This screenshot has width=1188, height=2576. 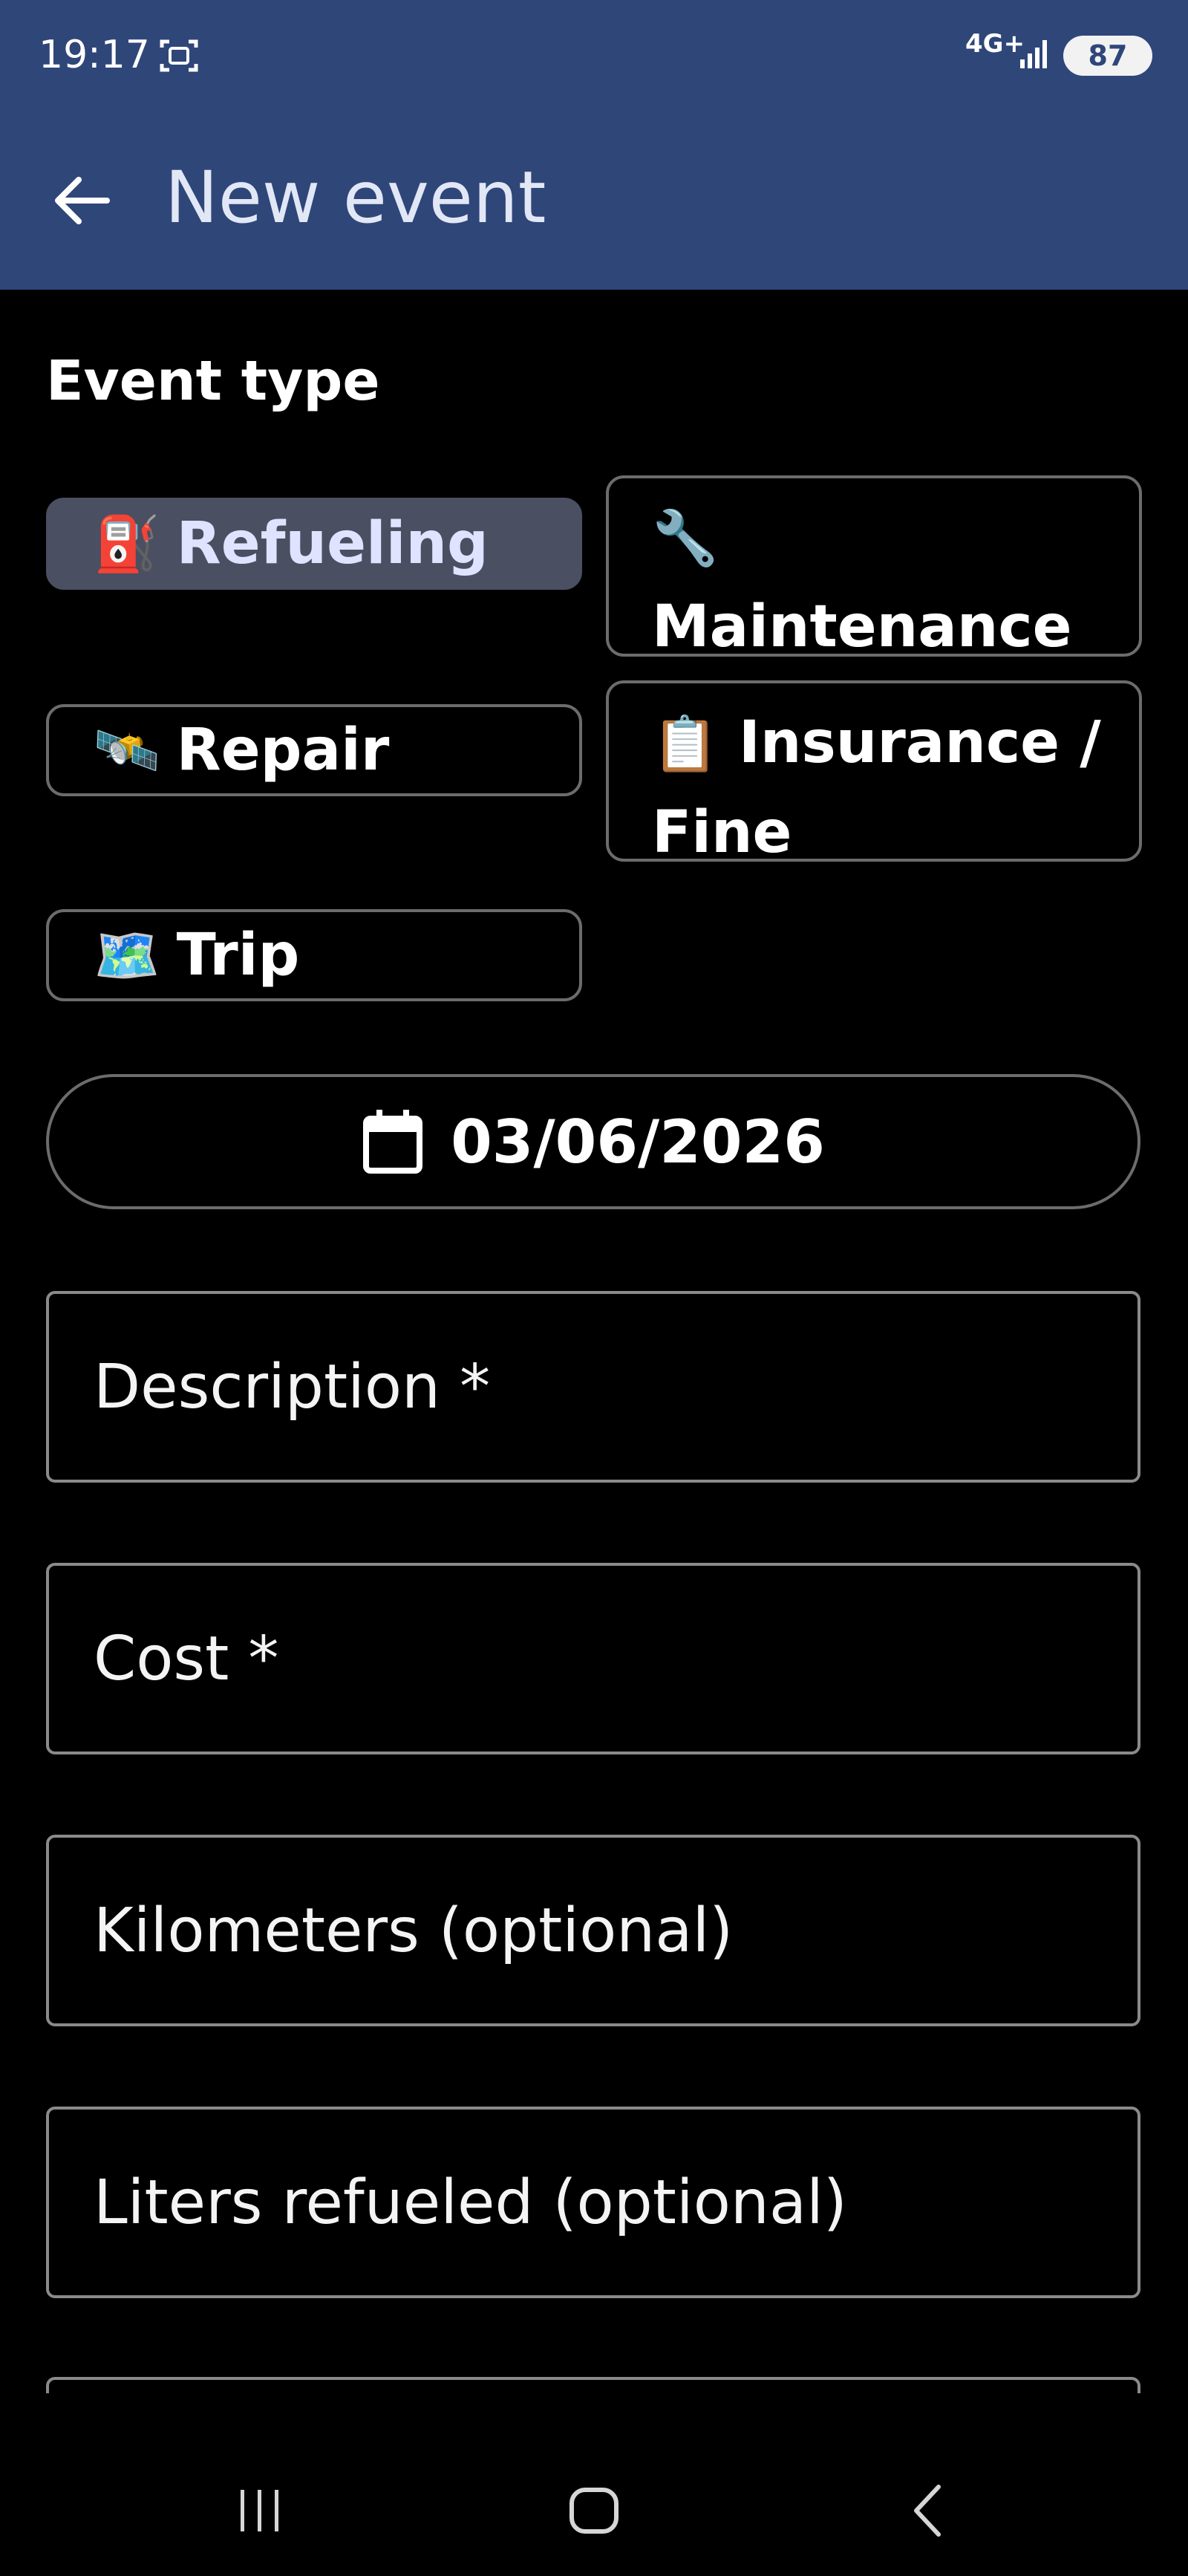 I want to click on date-picker-button: 03/06/2026, so click(x=593, y=1141).